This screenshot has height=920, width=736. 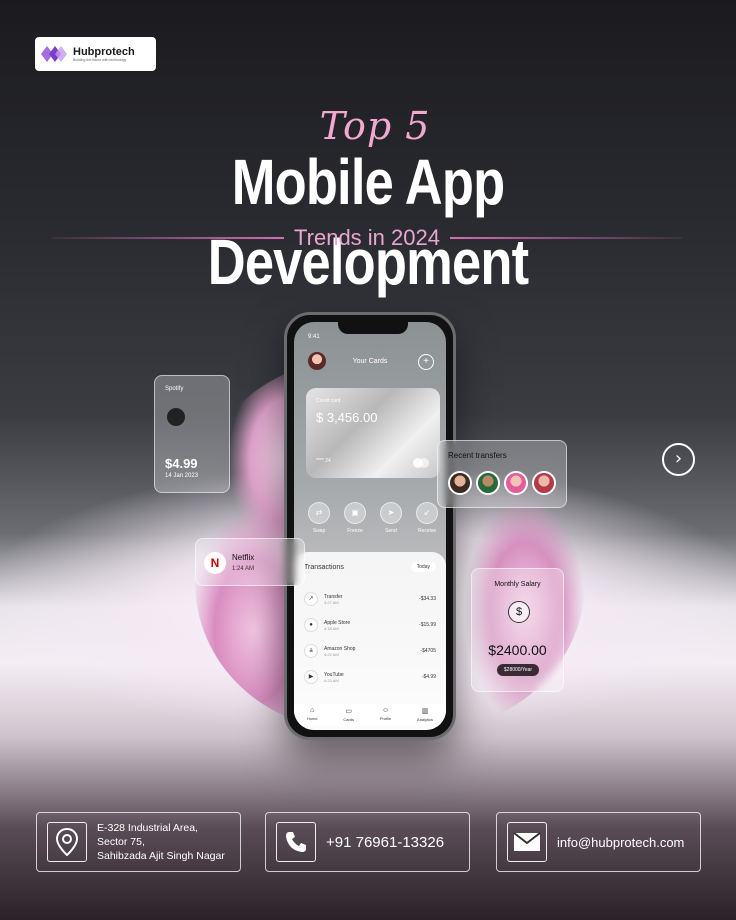 I want to click on apple-icon: ●, so click(x=311, y=625).